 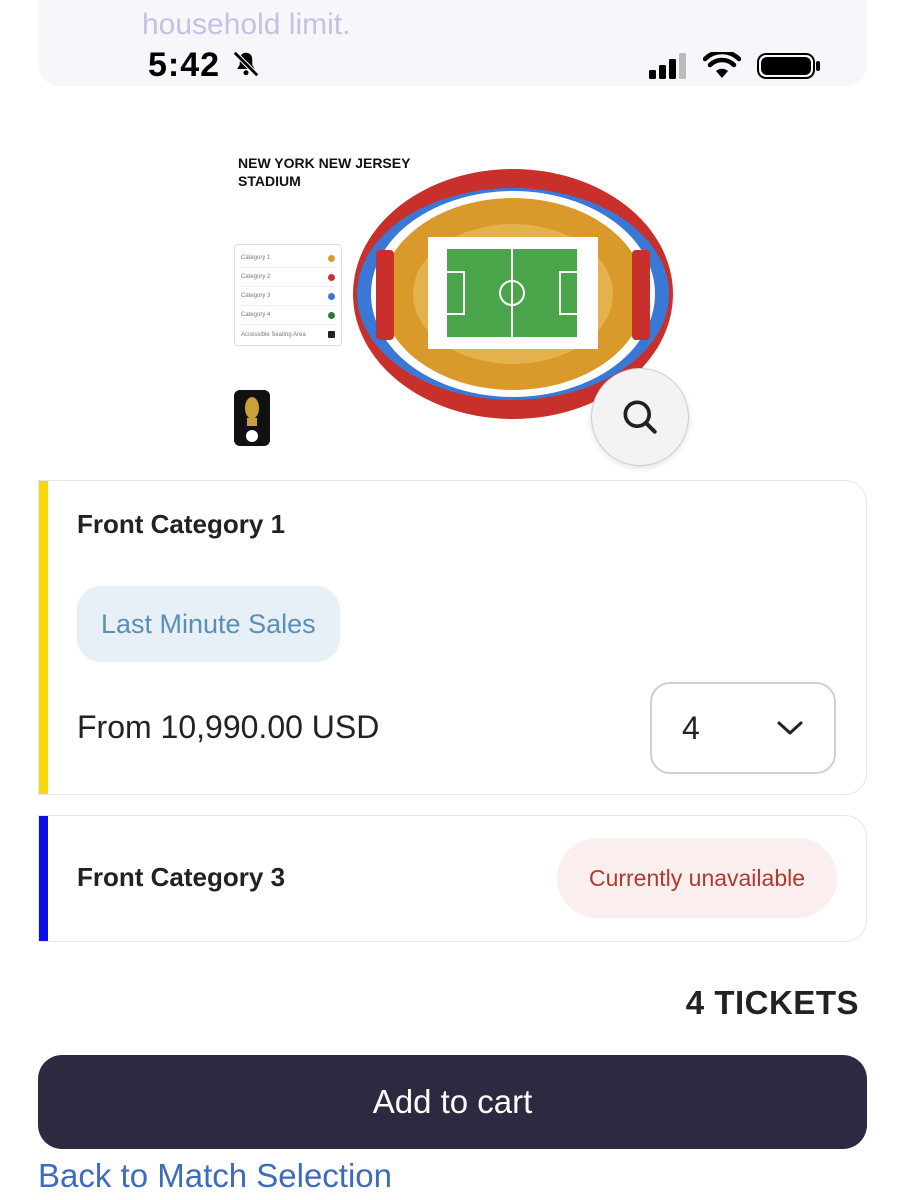 What do you see at coordinates (181, 877) in the screenshot?
I see `category-title: Front Category 3` at bounding box center [181, 877].